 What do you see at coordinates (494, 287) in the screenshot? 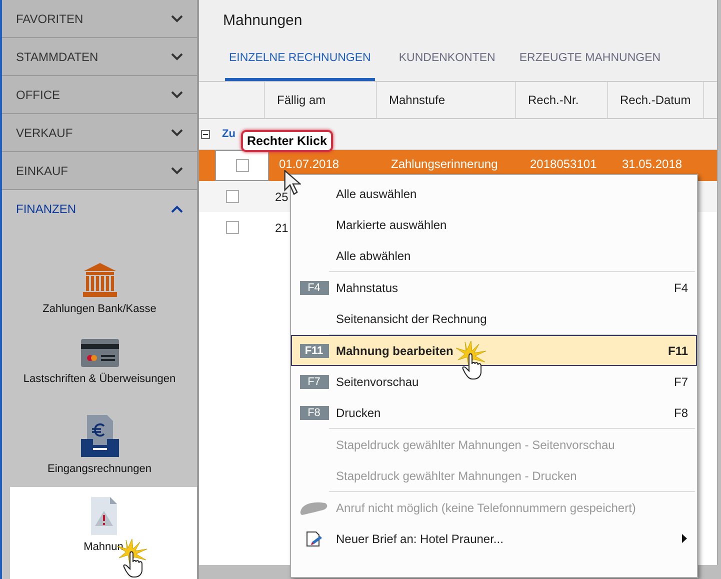
I see `menu-item: F4 Mahnstatus F4` at bounding box center [494, 287].